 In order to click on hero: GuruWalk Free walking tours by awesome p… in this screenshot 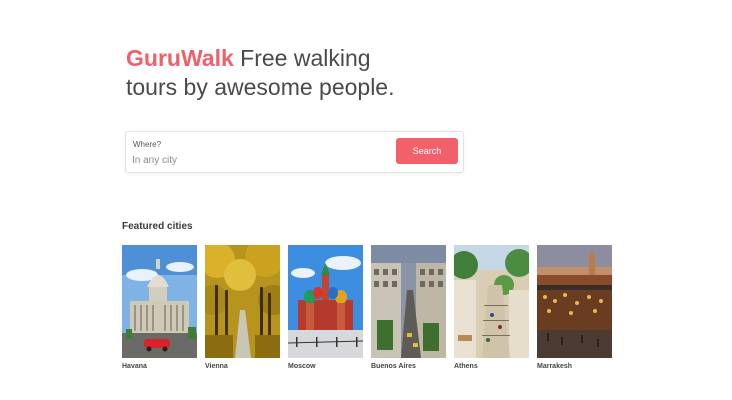, I will do `click(286, 73)`.